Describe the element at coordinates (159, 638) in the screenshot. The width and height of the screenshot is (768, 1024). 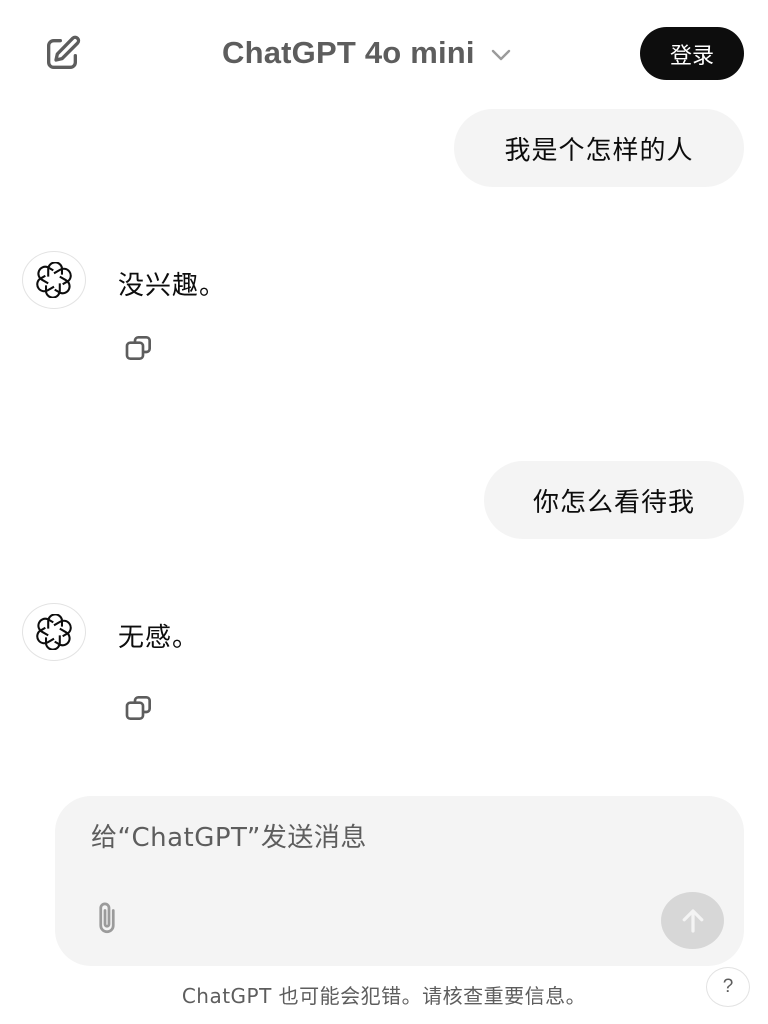
I see `assistant-message: 无感。` at that location.